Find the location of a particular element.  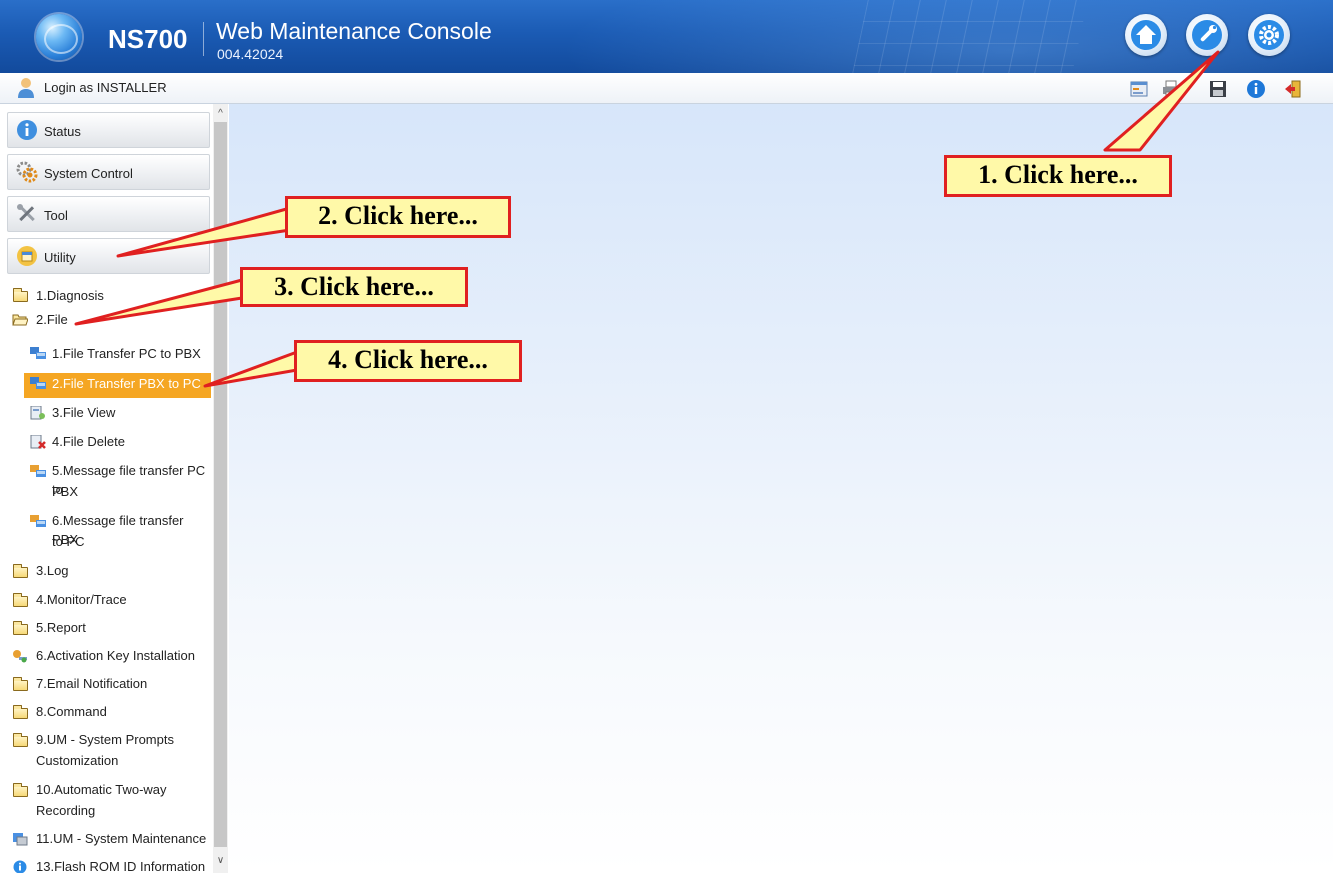

login-status-text: Login as INSTALLER is located at coordinates (105, 87).